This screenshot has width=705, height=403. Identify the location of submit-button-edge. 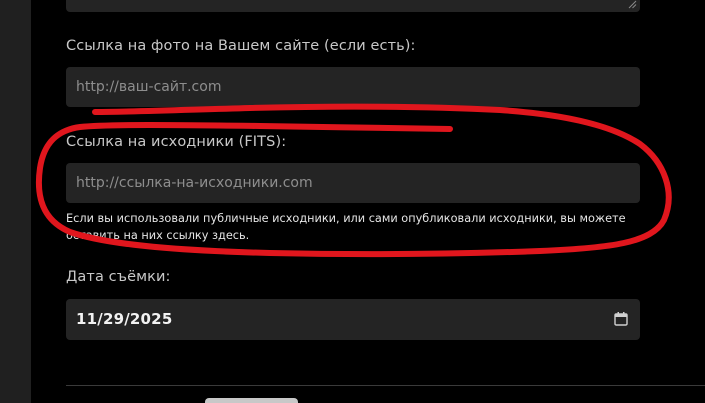
(251, 400).